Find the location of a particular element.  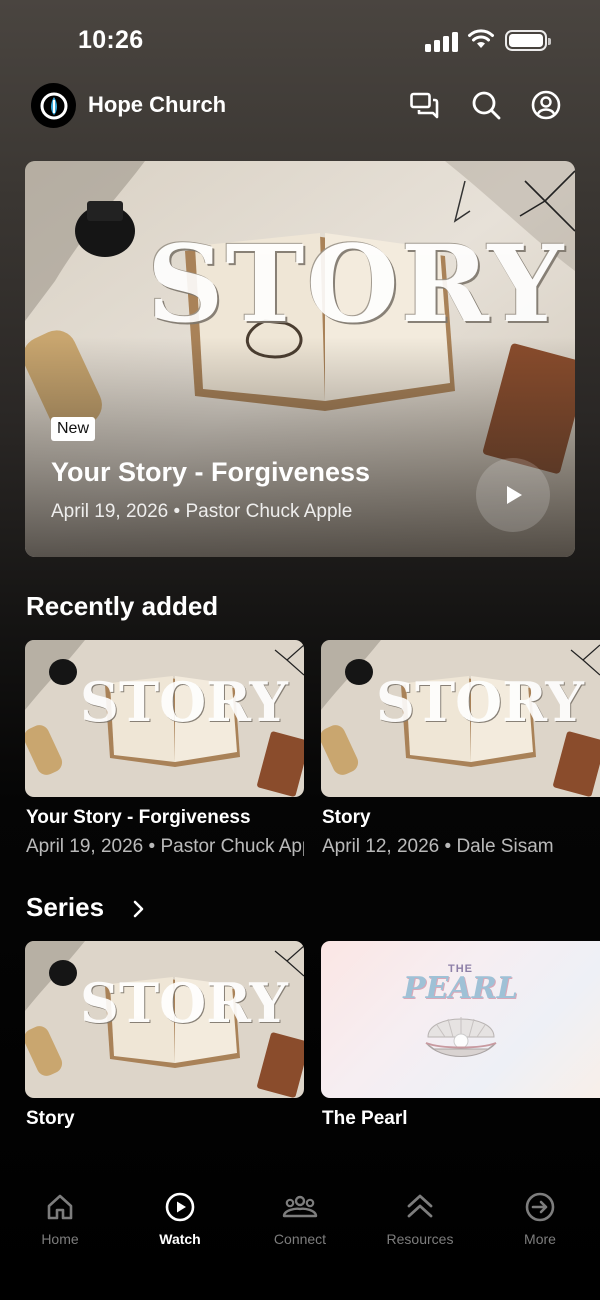

church-logo-icon is located at coordinates (53, 105).